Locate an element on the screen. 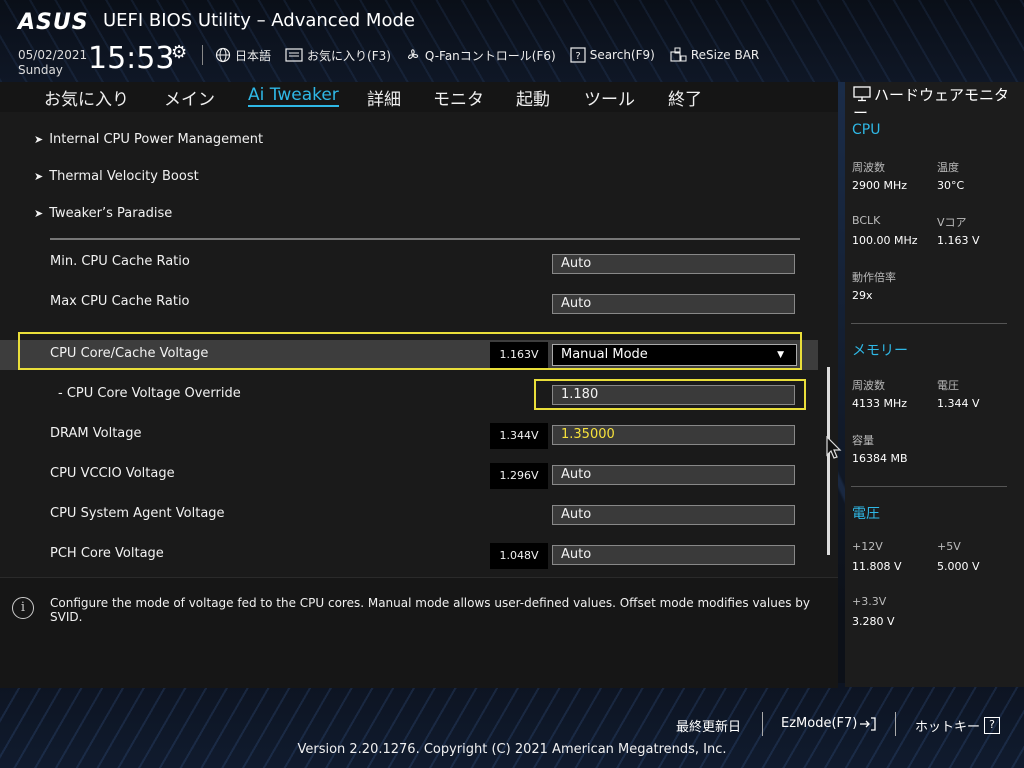  tab-favorites: お気に入り is located at coordinates (86, 97).